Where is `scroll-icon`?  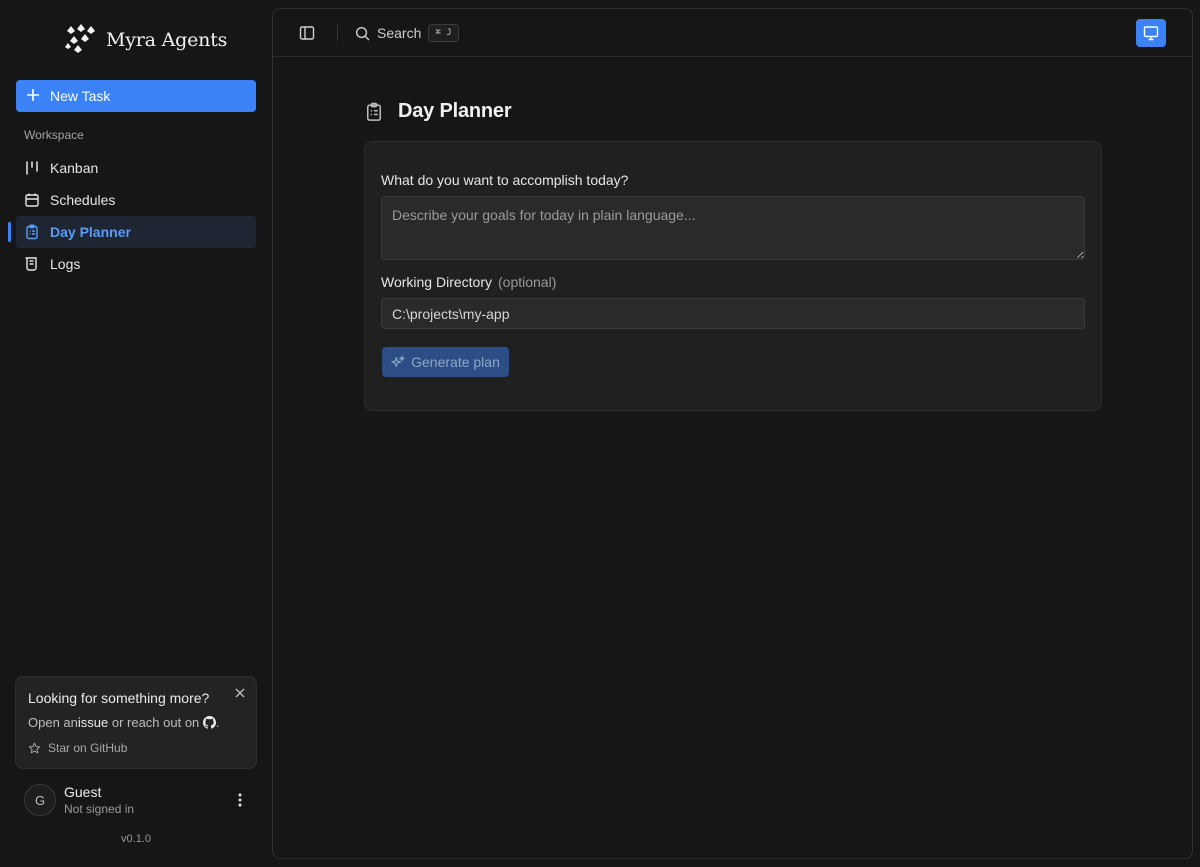
scroll-icon is located at coordinates (32, 264).